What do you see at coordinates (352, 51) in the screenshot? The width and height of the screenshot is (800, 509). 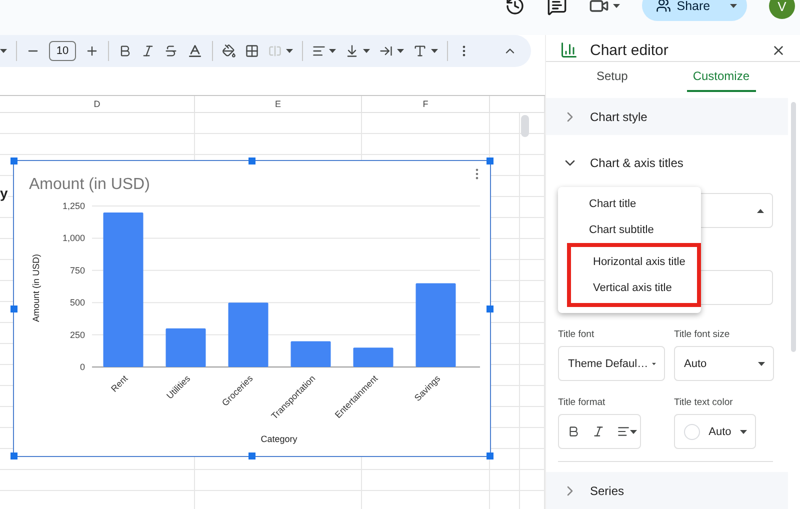 I see `align-bottom-icon` at bounding box center [352, 51].